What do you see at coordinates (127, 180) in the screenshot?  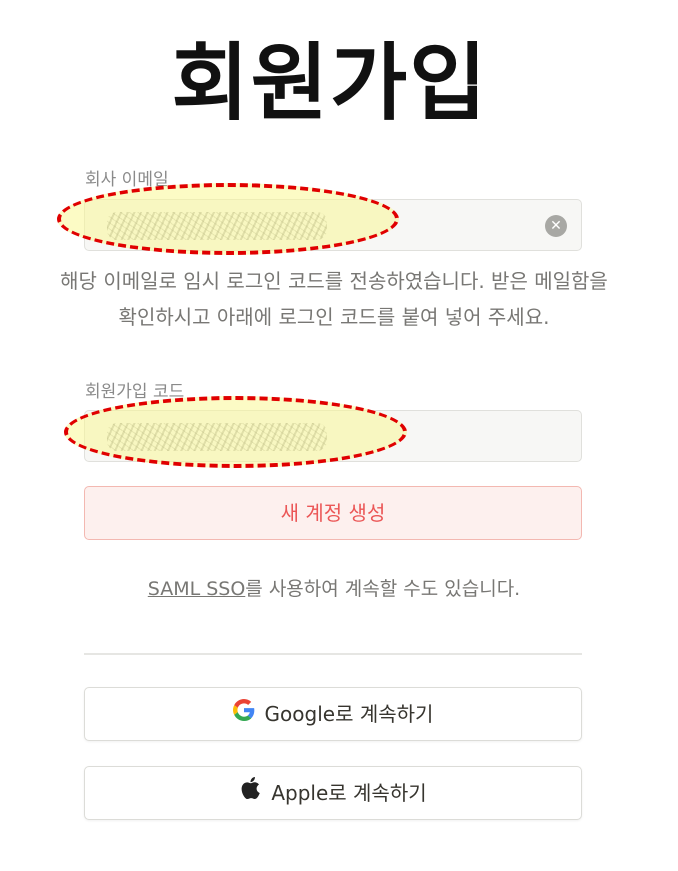 I see `email-label: 회사 이메일` at bounding box center [127, 180].